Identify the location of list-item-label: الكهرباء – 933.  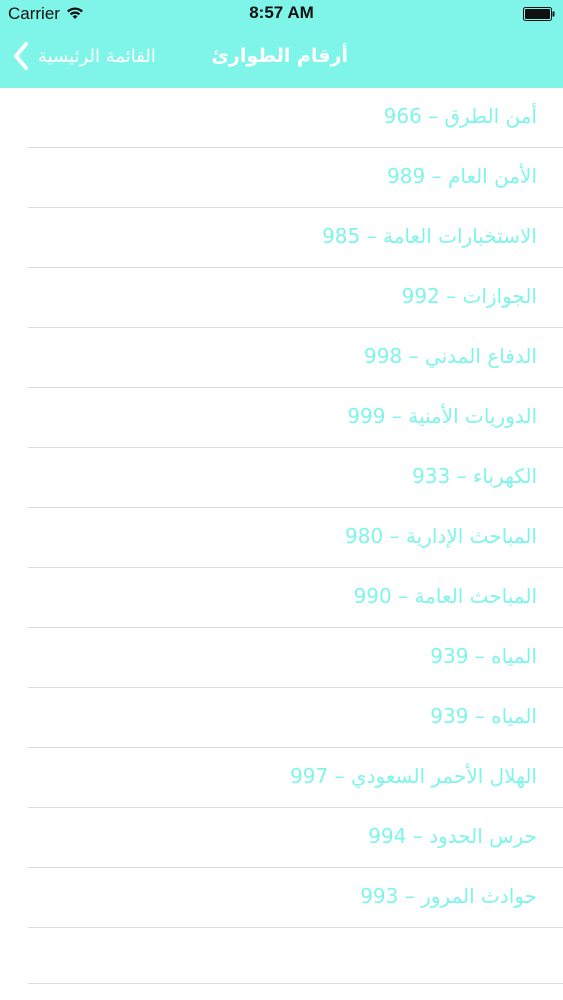
(474, 476).